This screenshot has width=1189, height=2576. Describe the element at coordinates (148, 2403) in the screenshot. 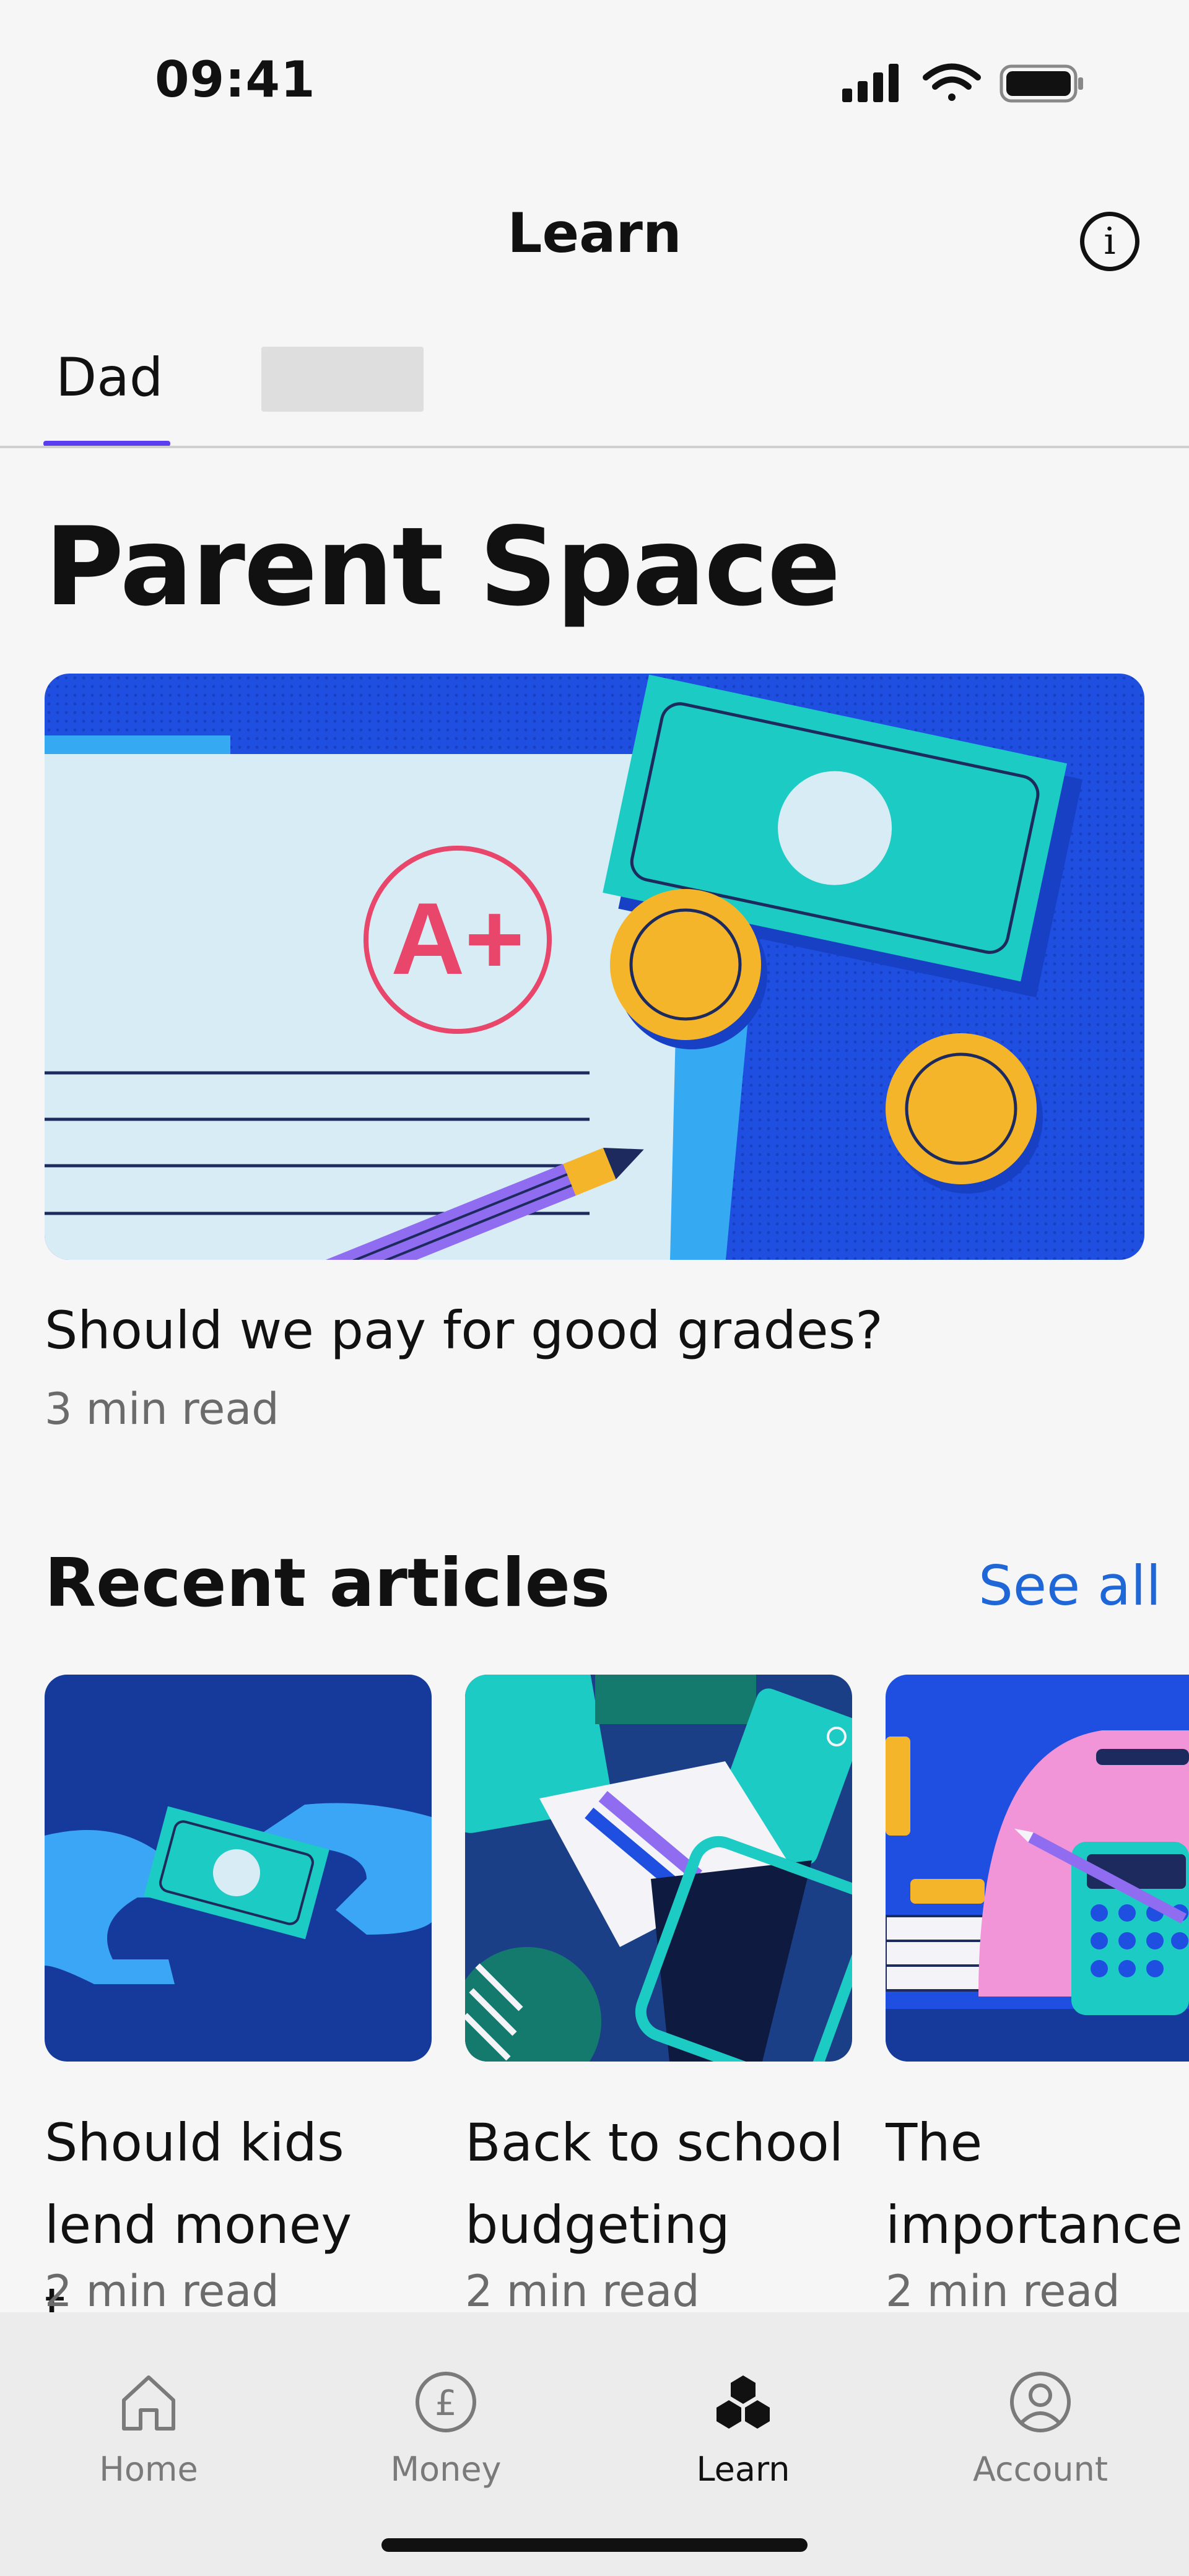

I see `home-icon` at that location.